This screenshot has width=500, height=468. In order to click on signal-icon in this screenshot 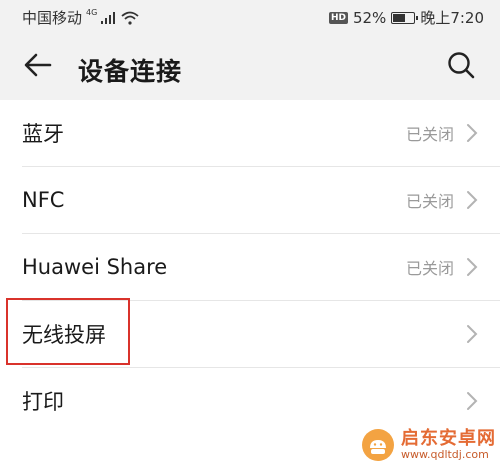, I will do `click(108, 17)`.